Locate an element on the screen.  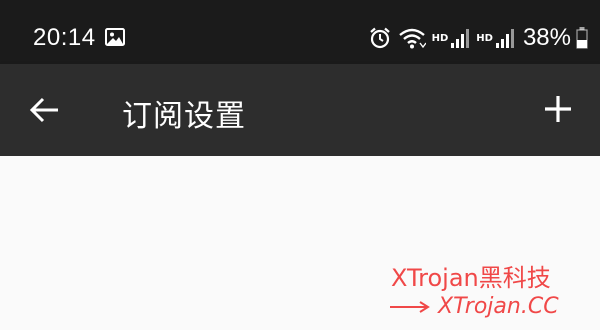
watermark-url-text: XTrojan.CC is located at coordinates (498, 306).